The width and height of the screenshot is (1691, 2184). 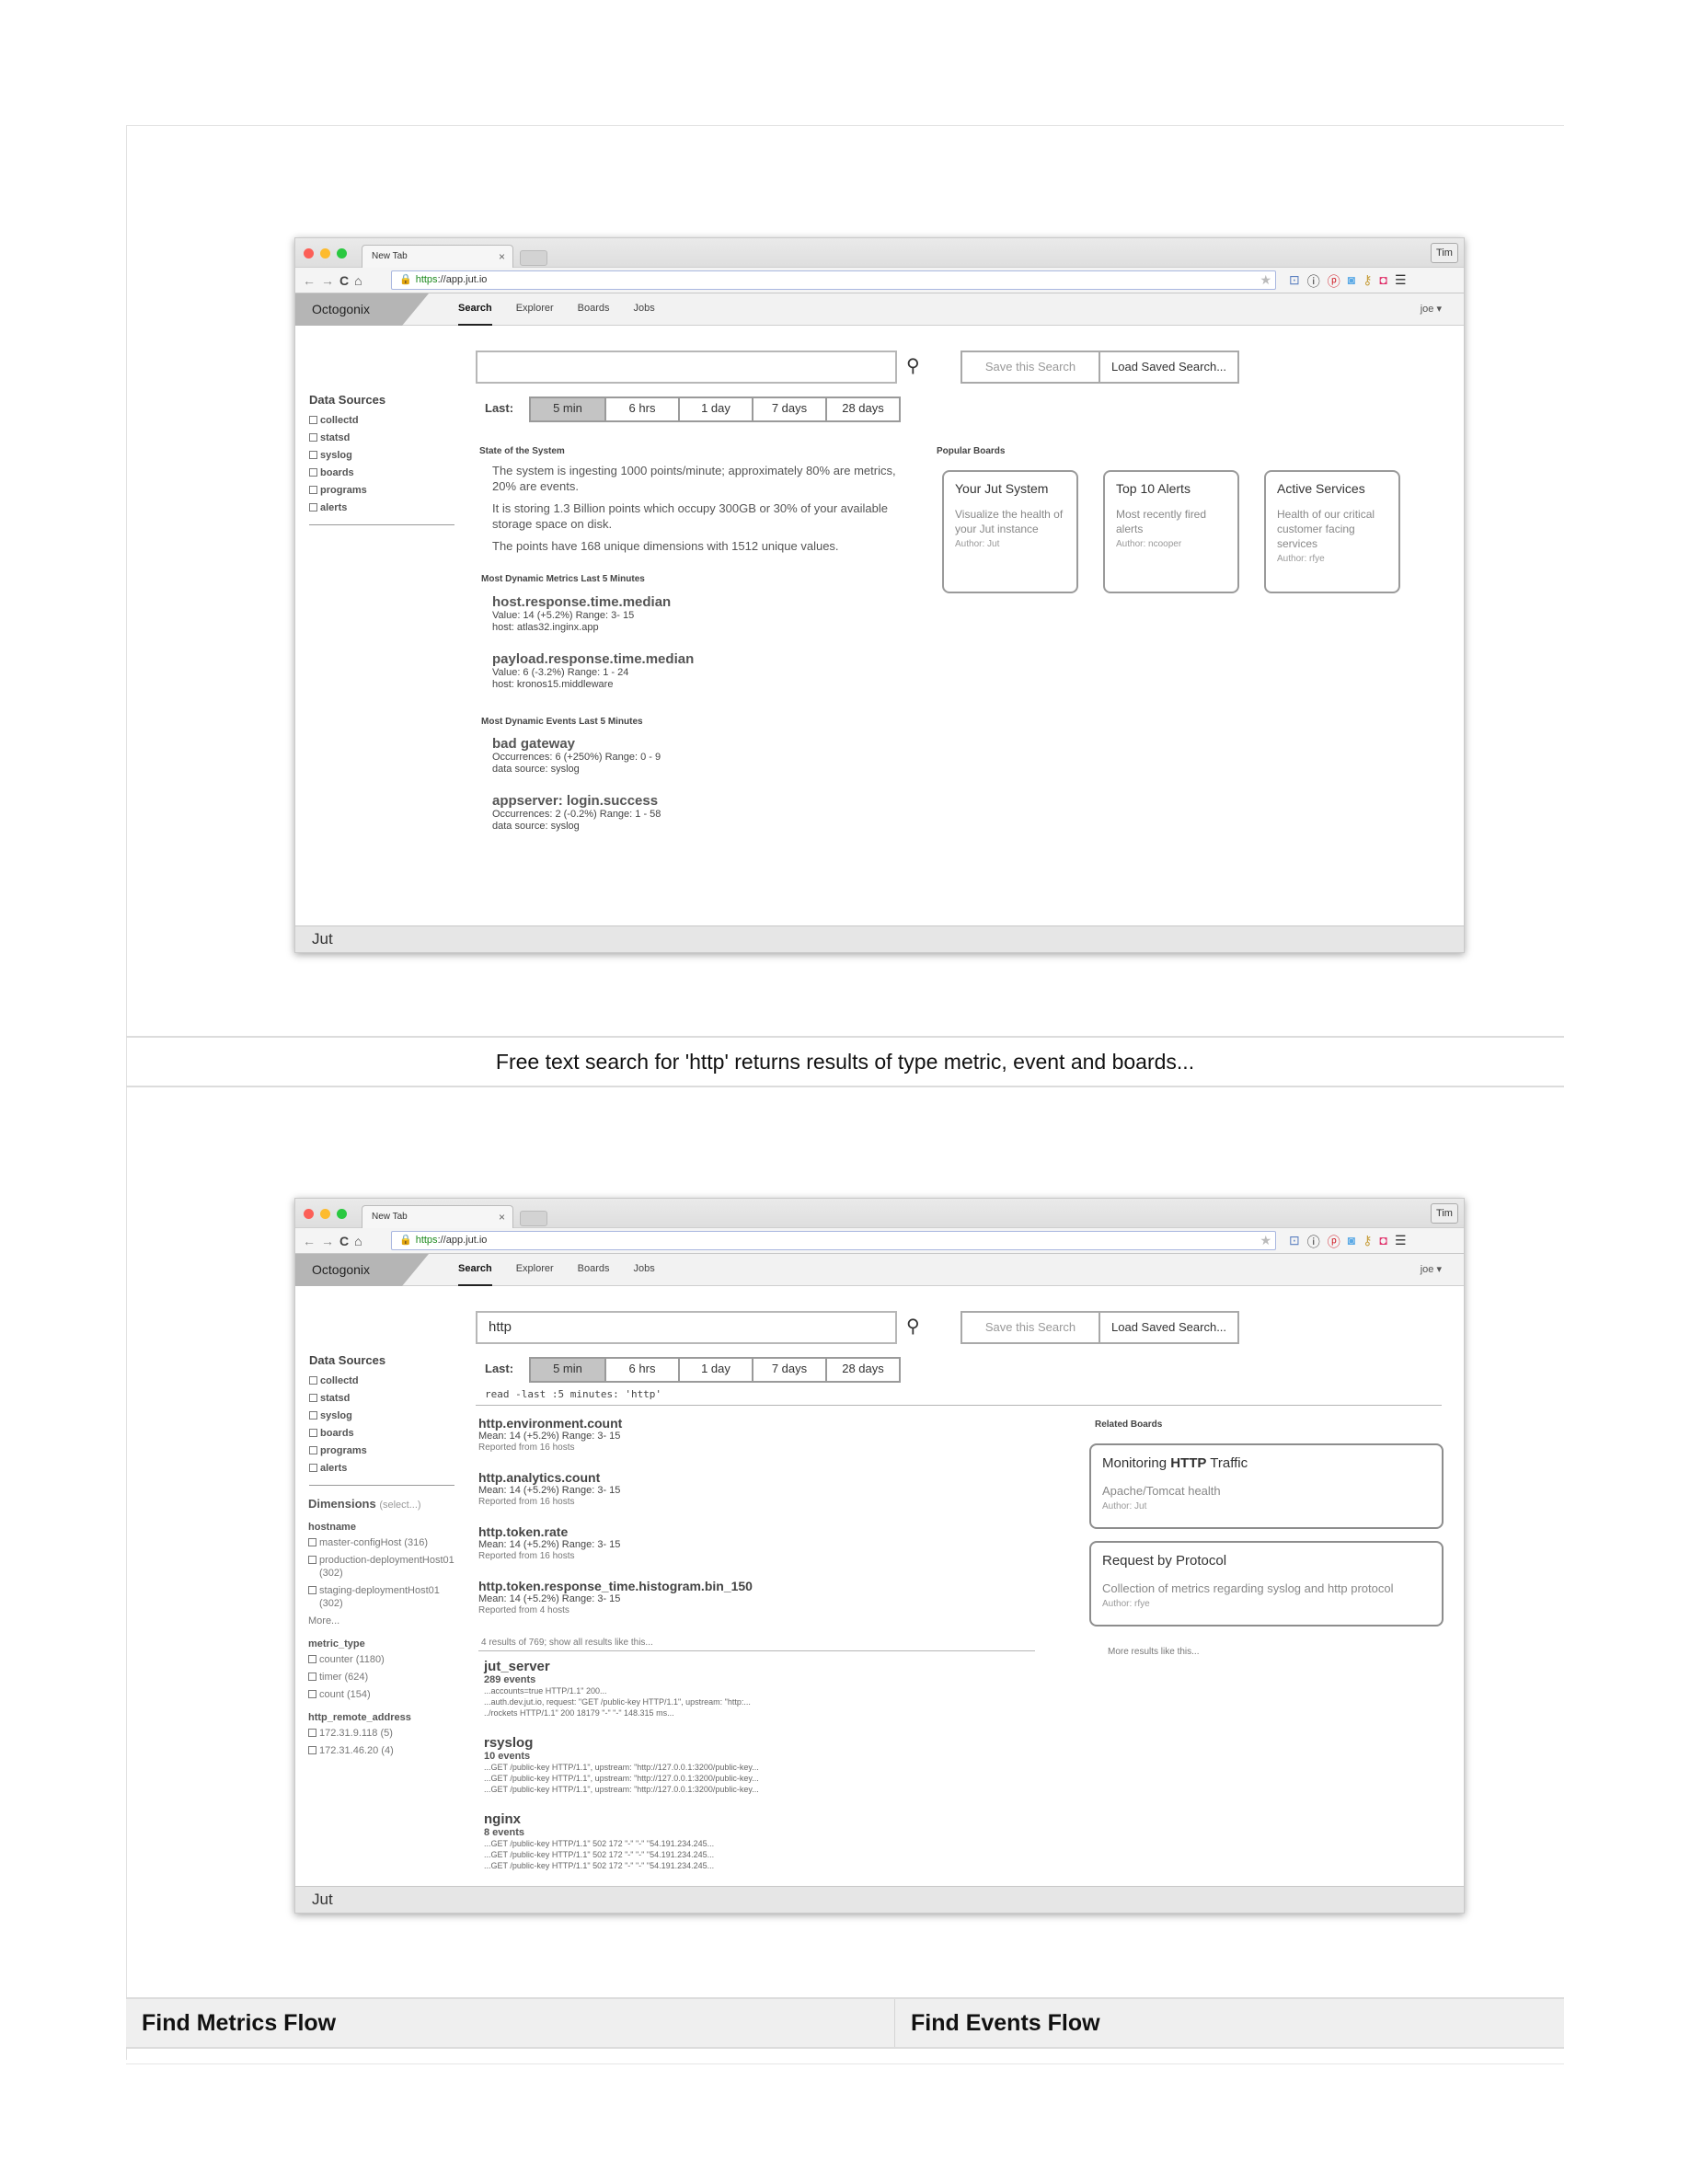 What do you see at coordinates (576, 744) in the screenshot?
I see `event-name: bad gateway` at bounding box center [576, 744].